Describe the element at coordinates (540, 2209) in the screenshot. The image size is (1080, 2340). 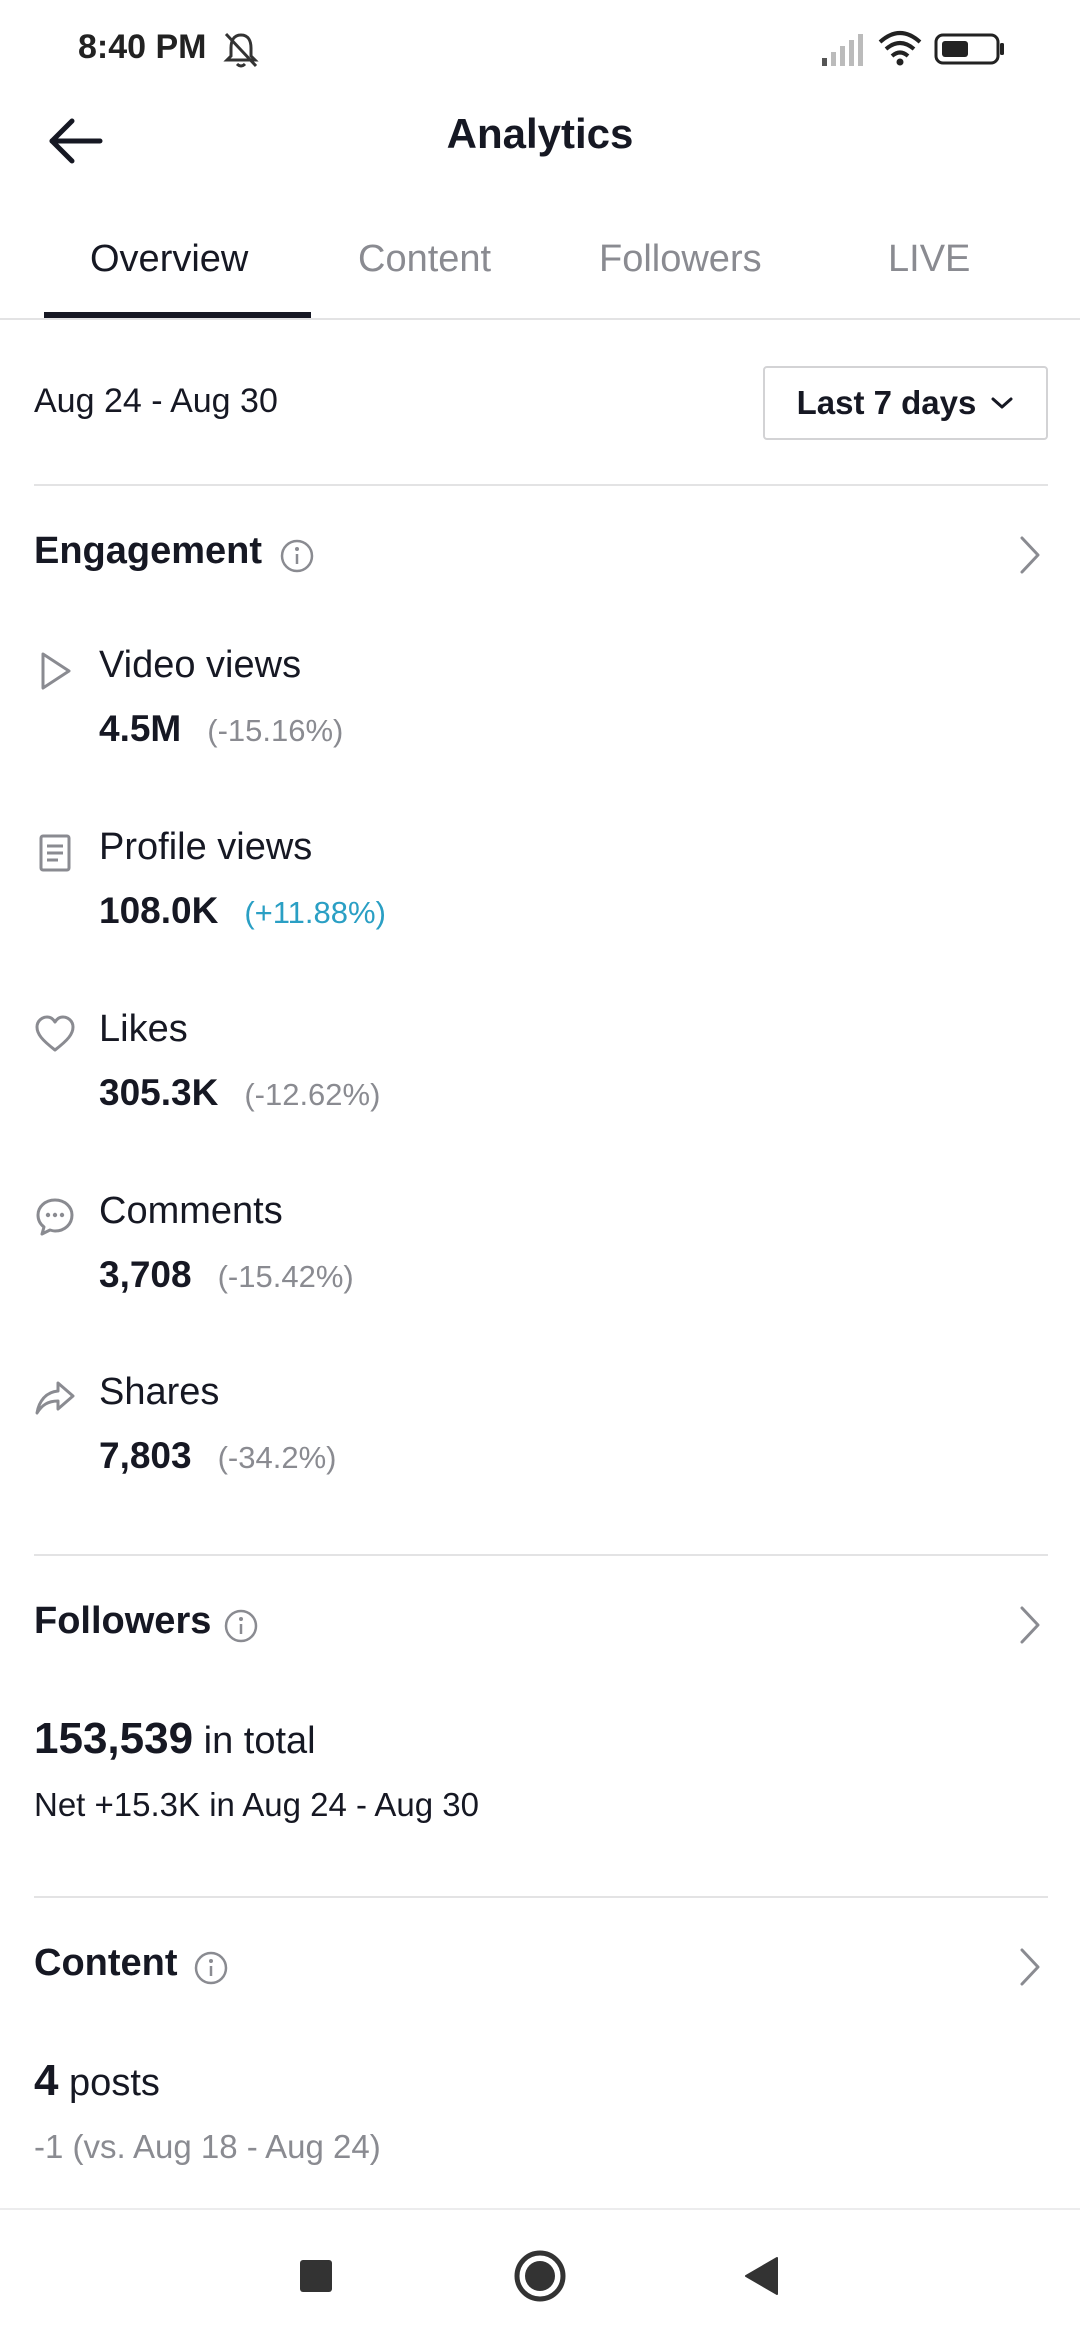
I see `nav-divider` at that location.